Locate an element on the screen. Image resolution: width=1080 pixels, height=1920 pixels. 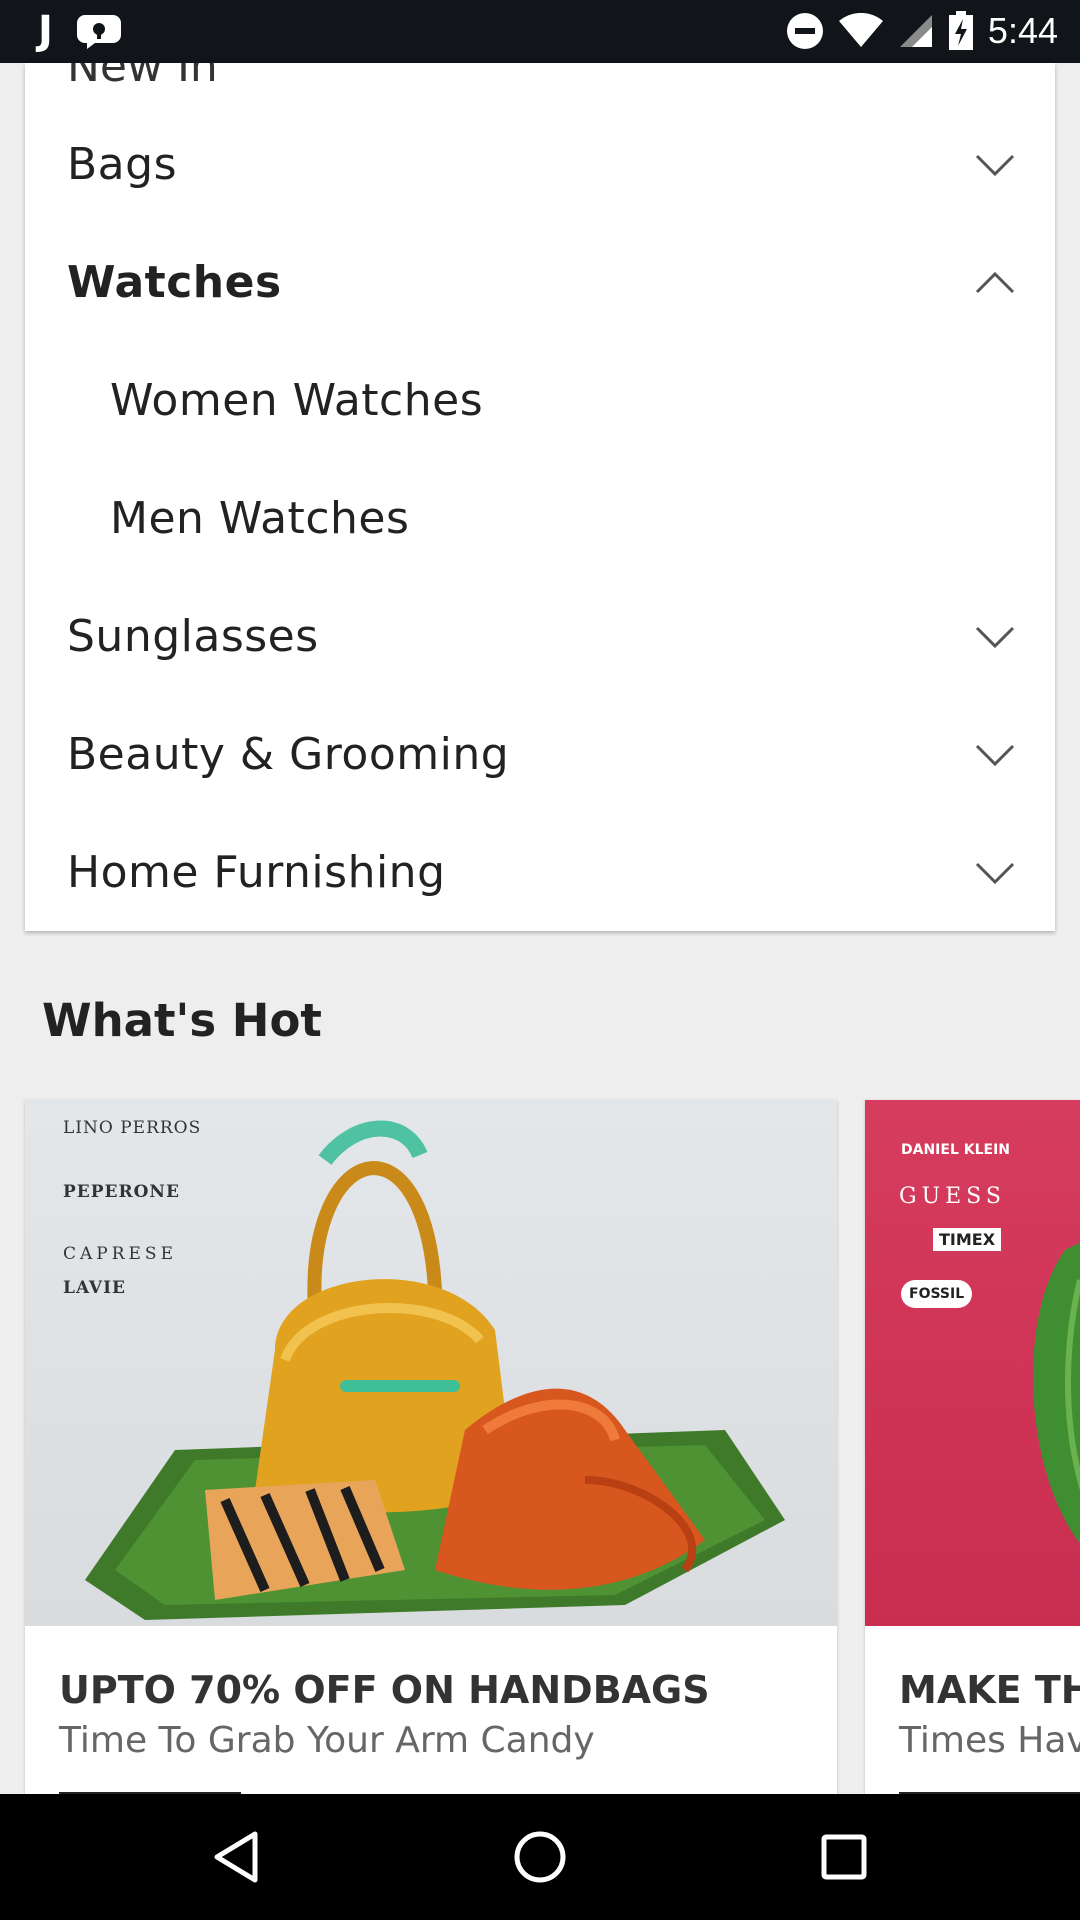
recents-button is located at coordinates (844, 1857).